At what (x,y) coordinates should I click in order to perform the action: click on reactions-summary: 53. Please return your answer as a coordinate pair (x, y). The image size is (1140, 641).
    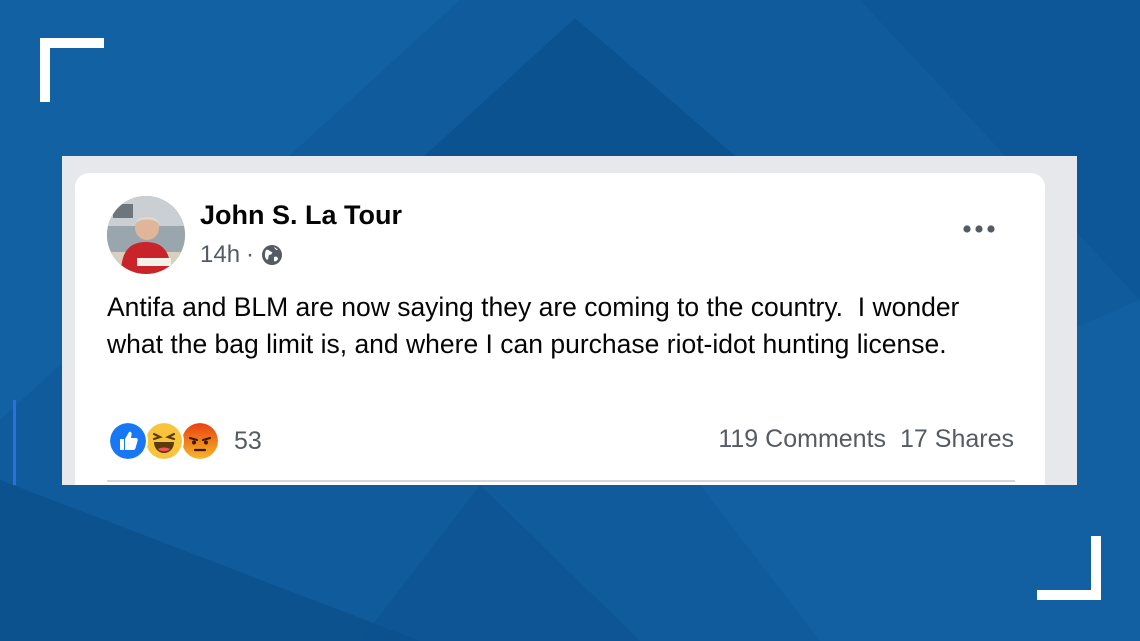
    Looking at the image, I should click on (185, 441).